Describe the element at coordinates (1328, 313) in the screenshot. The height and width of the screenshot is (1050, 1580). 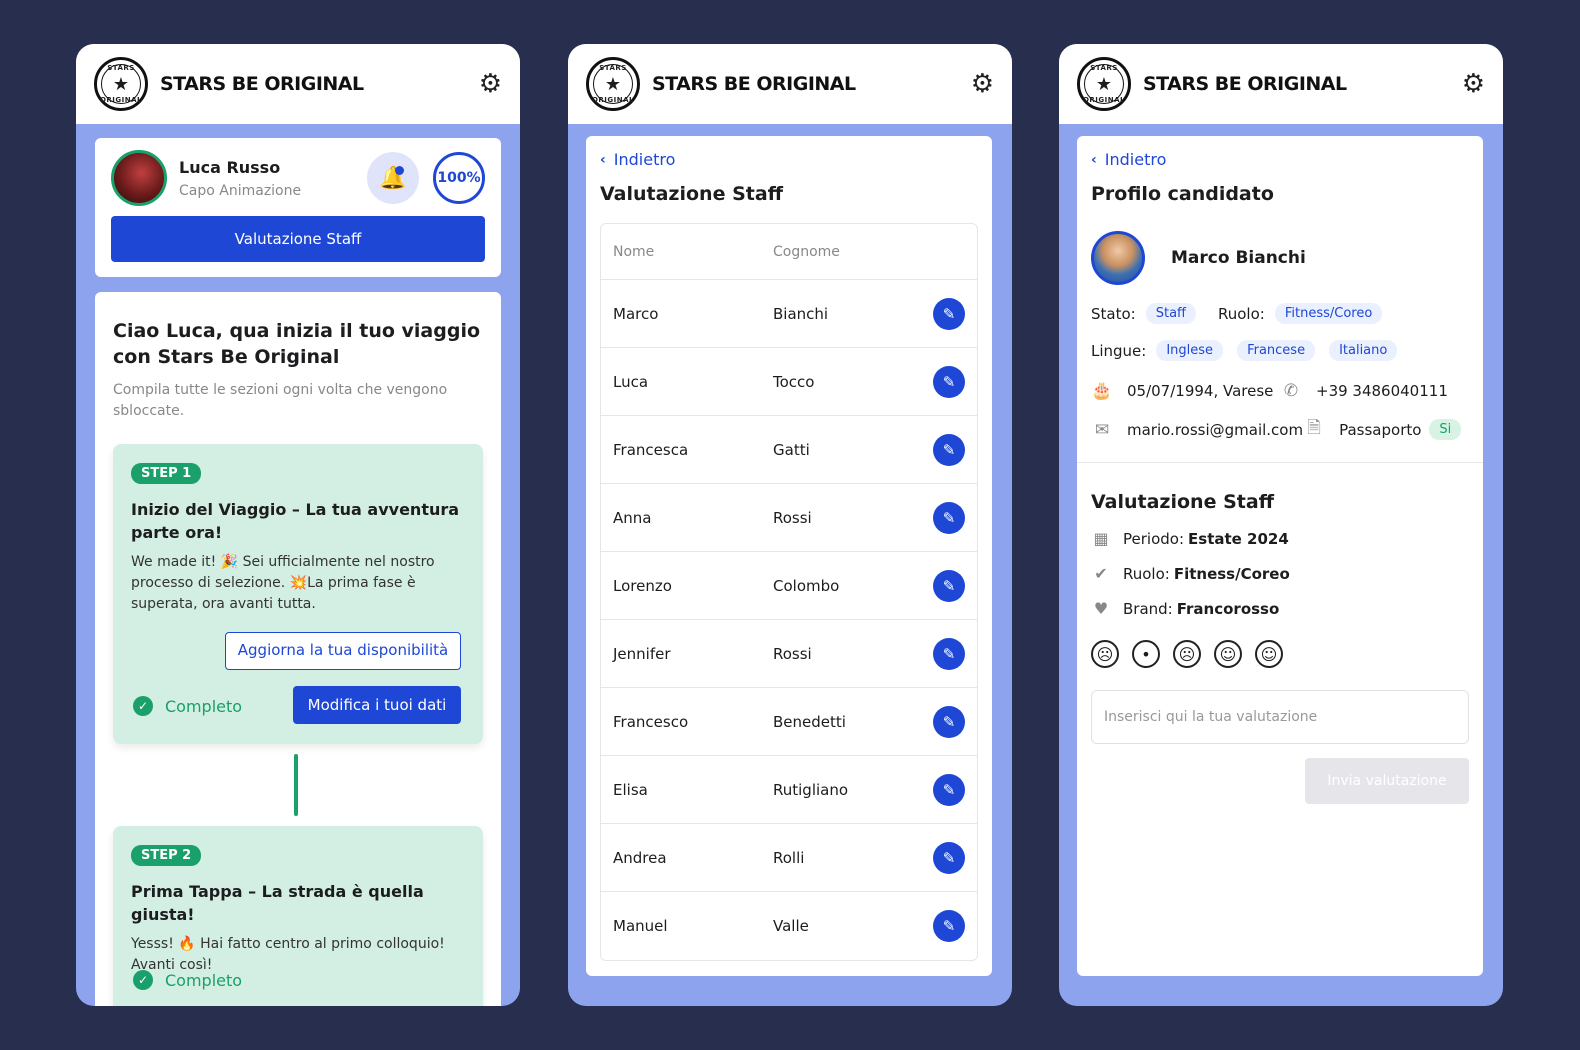
I see `role-badge: Fitness/Coreo` at that location.